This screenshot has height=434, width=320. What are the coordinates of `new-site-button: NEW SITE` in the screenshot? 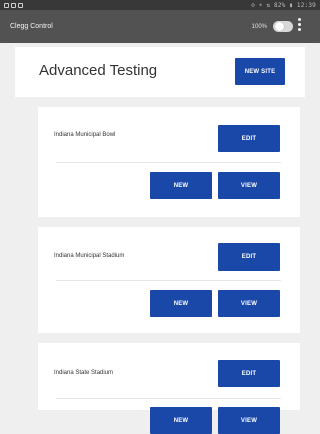 It's located at (260, 71).